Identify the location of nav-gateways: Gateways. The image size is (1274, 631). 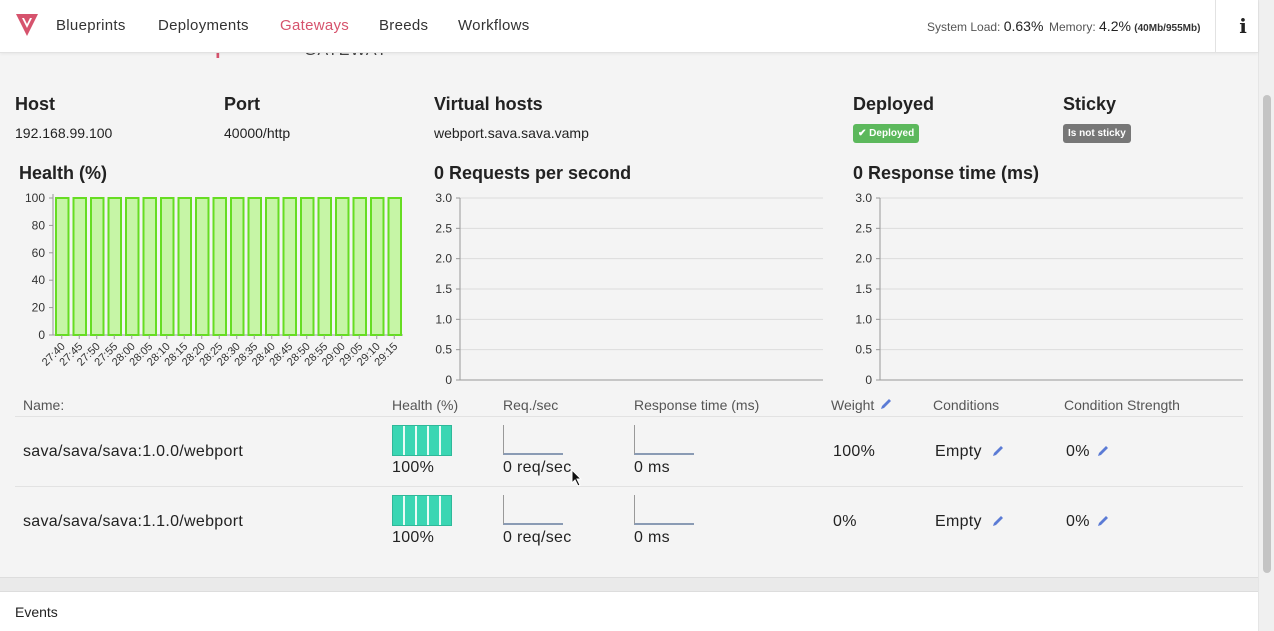
(314, 25).